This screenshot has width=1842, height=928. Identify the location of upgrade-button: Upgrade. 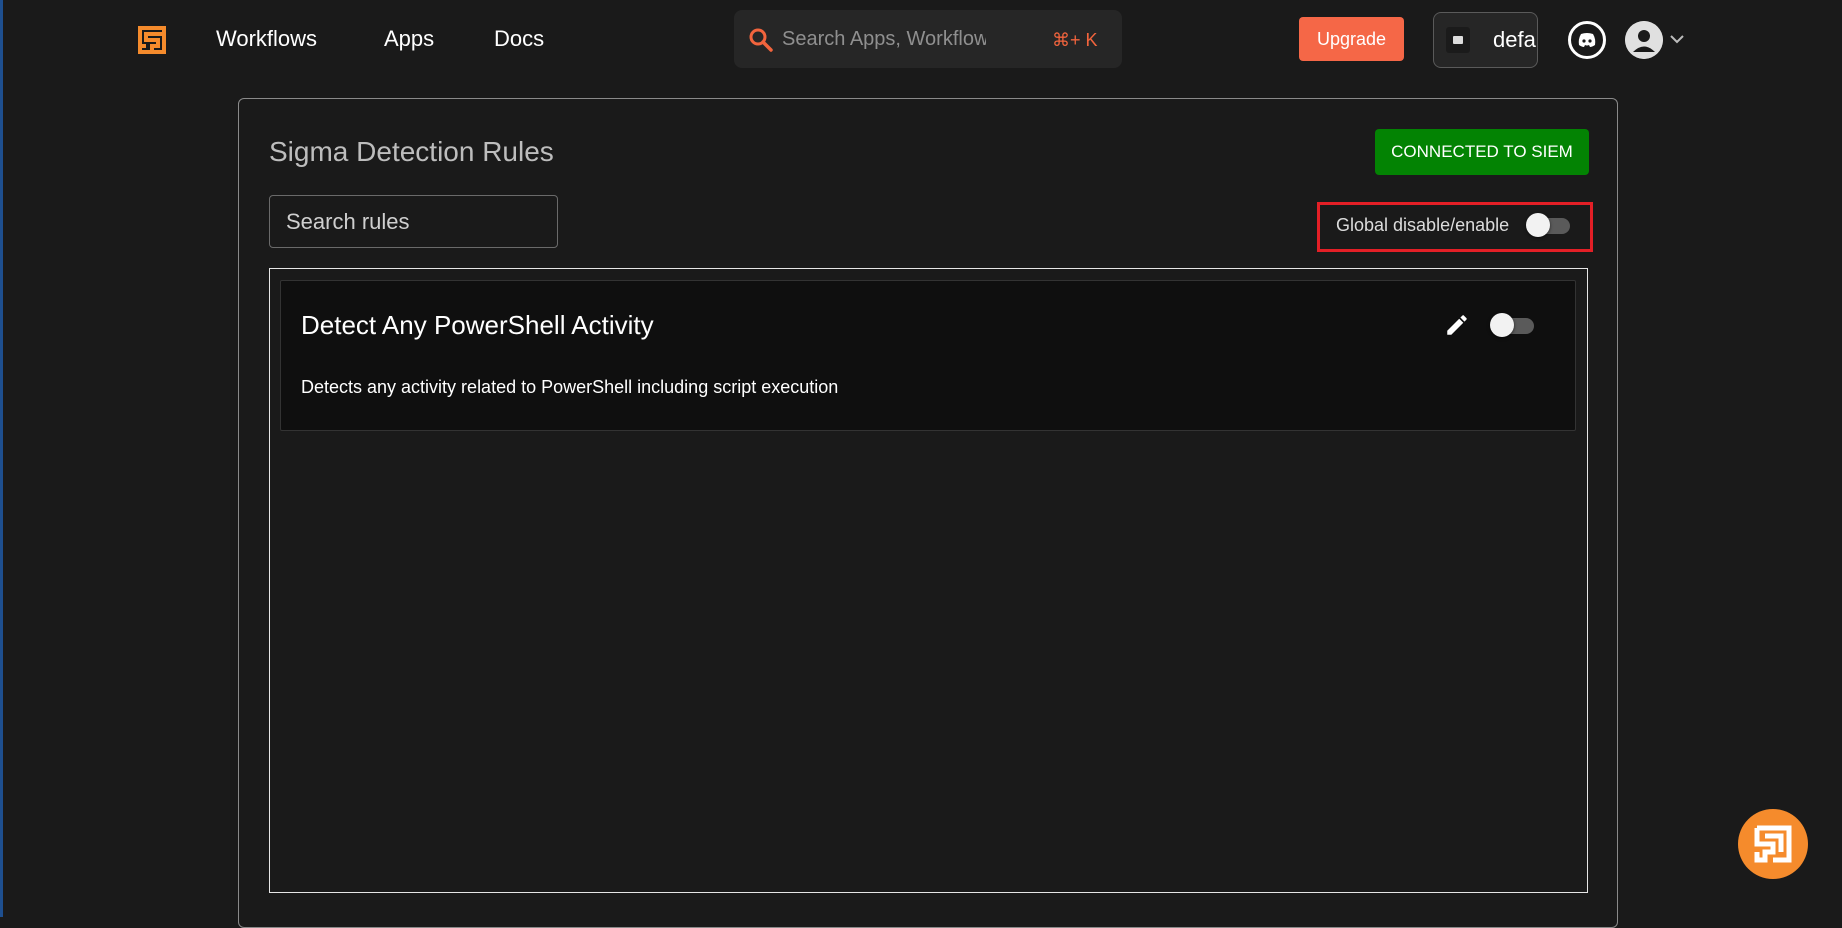
(1351, 39).